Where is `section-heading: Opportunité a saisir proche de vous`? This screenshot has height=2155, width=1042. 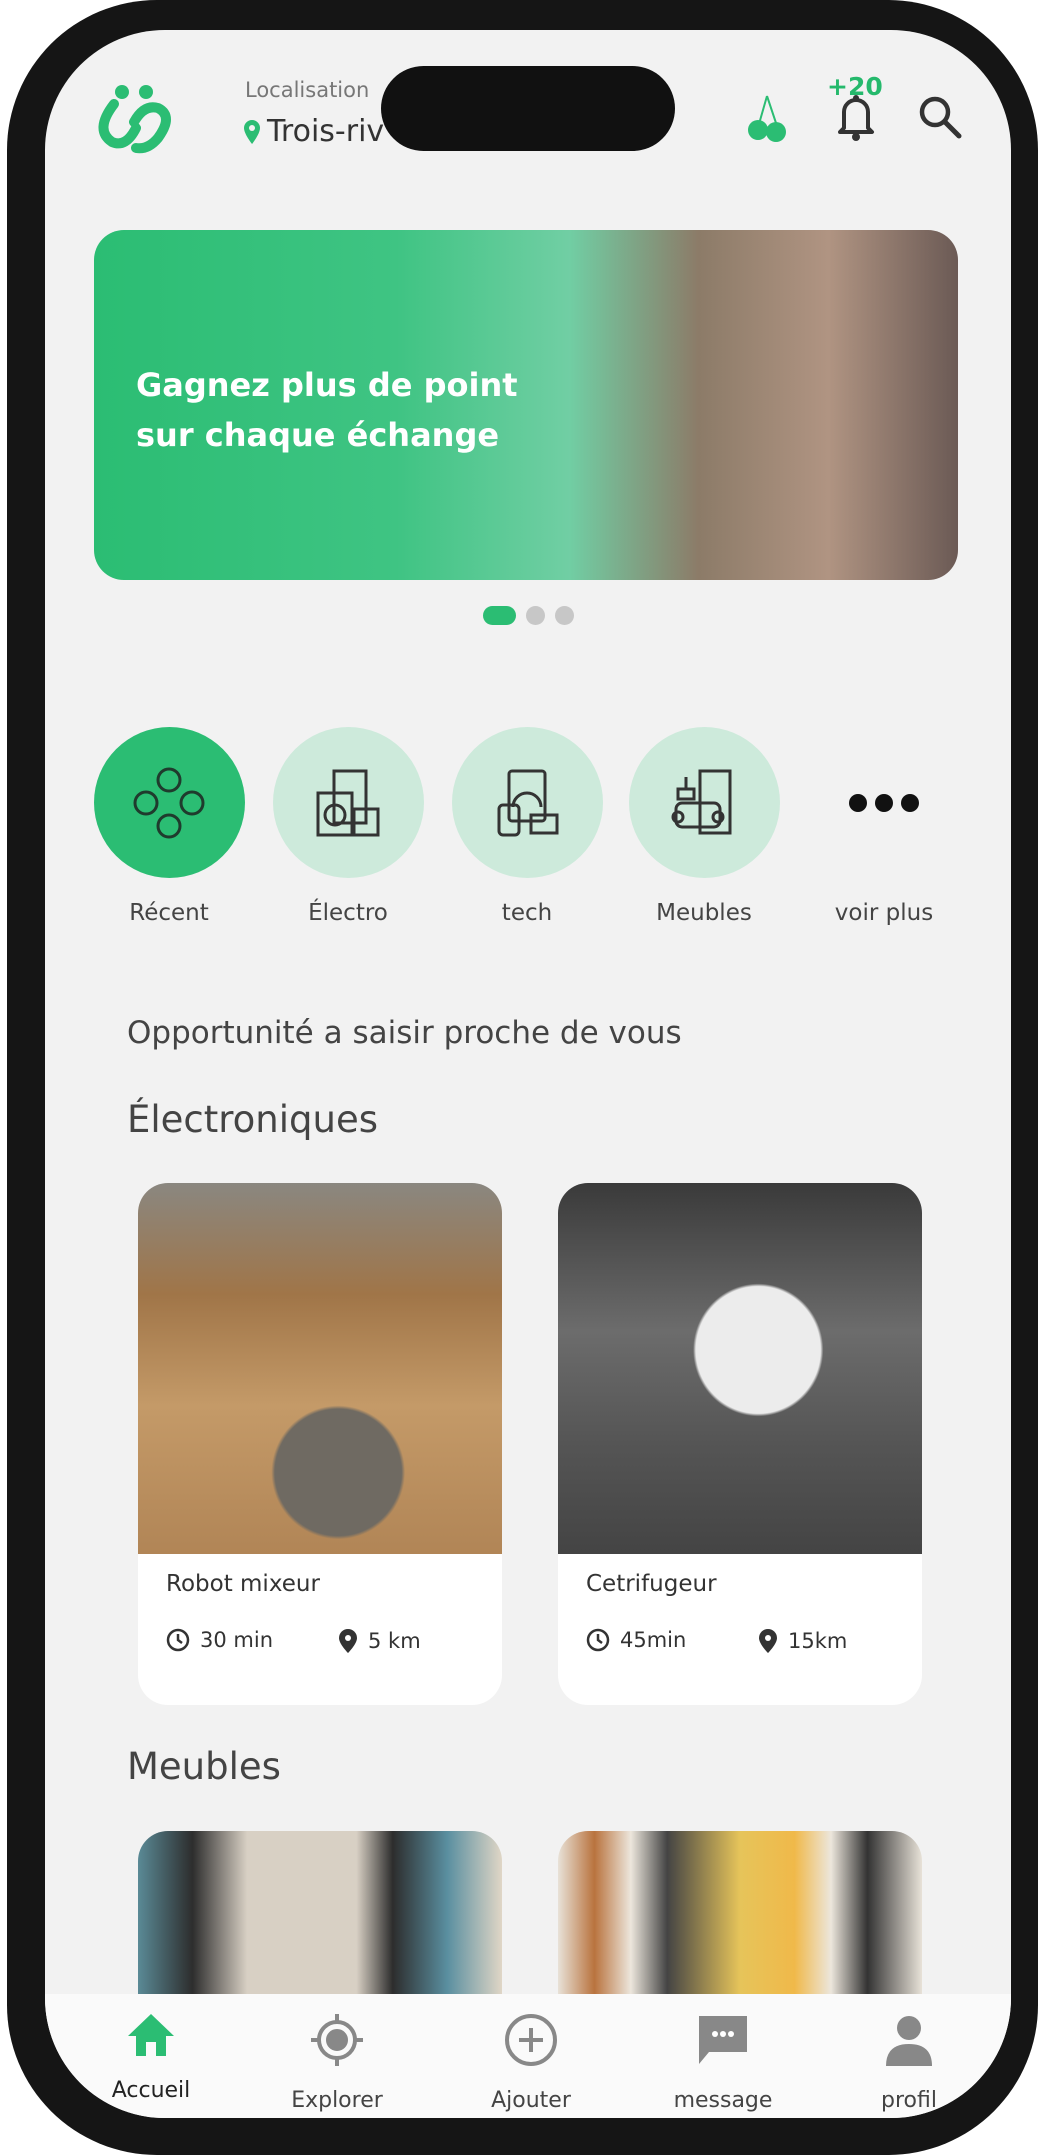
section-heading: Opportunité a saisir proche de vous is located at coordinates (404, 1033).